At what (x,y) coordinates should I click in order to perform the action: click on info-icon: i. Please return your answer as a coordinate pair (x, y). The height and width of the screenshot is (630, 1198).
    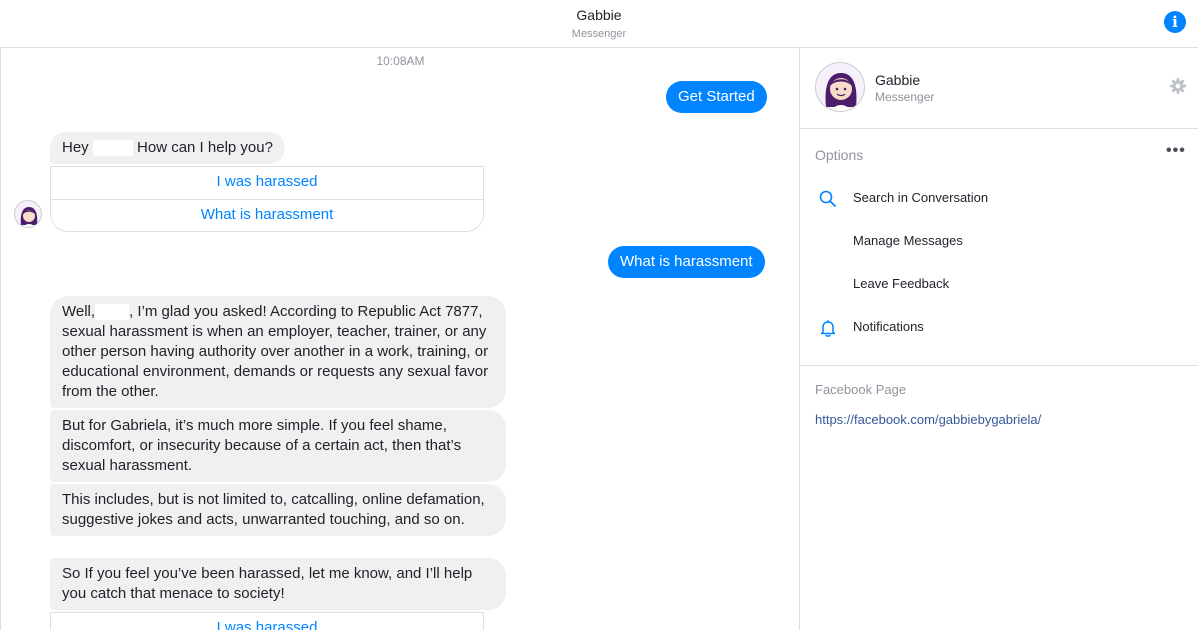
    Looking at the image, I should click on (1175, 22).